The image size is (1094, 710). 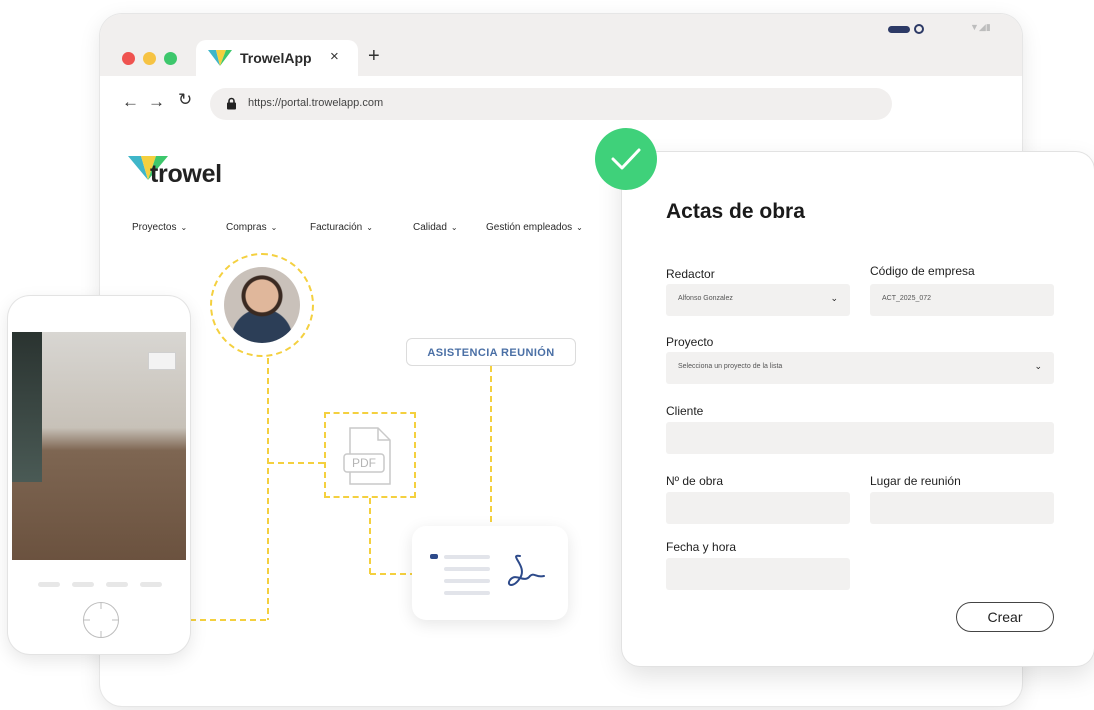 I want to click on redactor-select: Alfonso Gonzalez ⌄, so click(x=758, y=300).